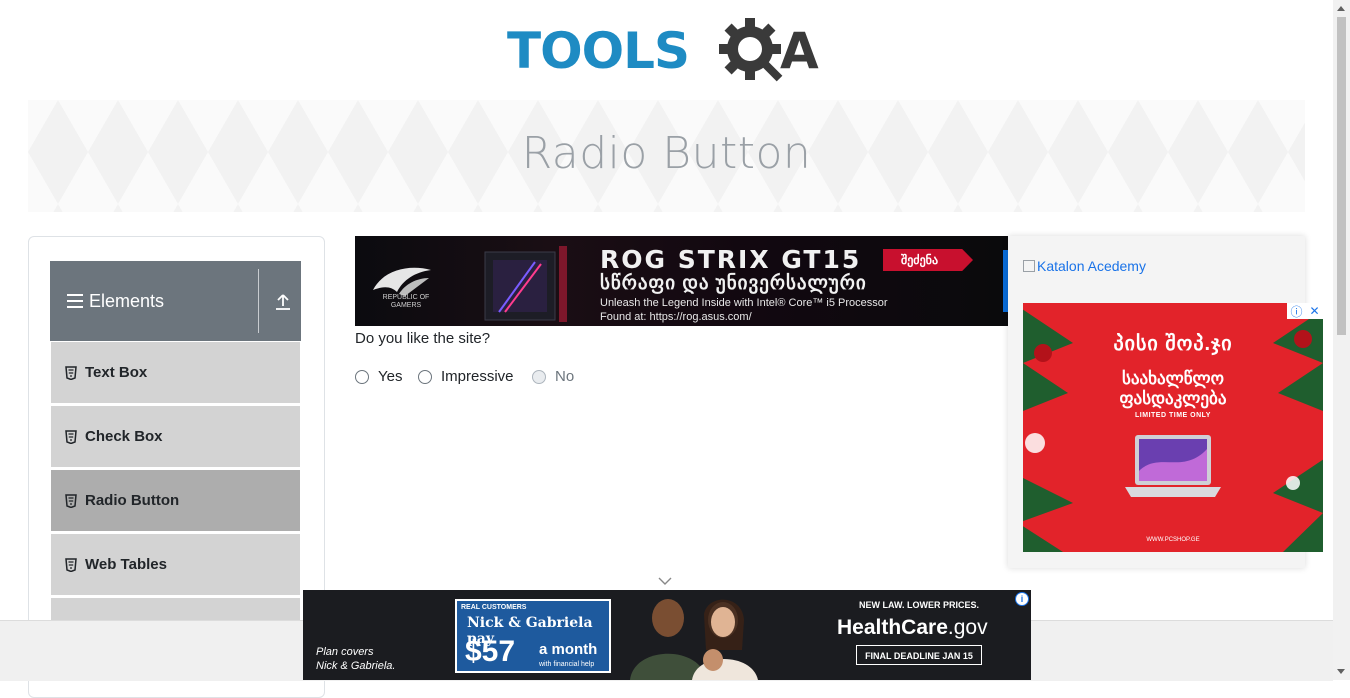  What do you see at coordinates (1173, 398) in the screenshot?
I see `ad-headline-line: ფასდაკლება` at bounding box center [1173, 398].